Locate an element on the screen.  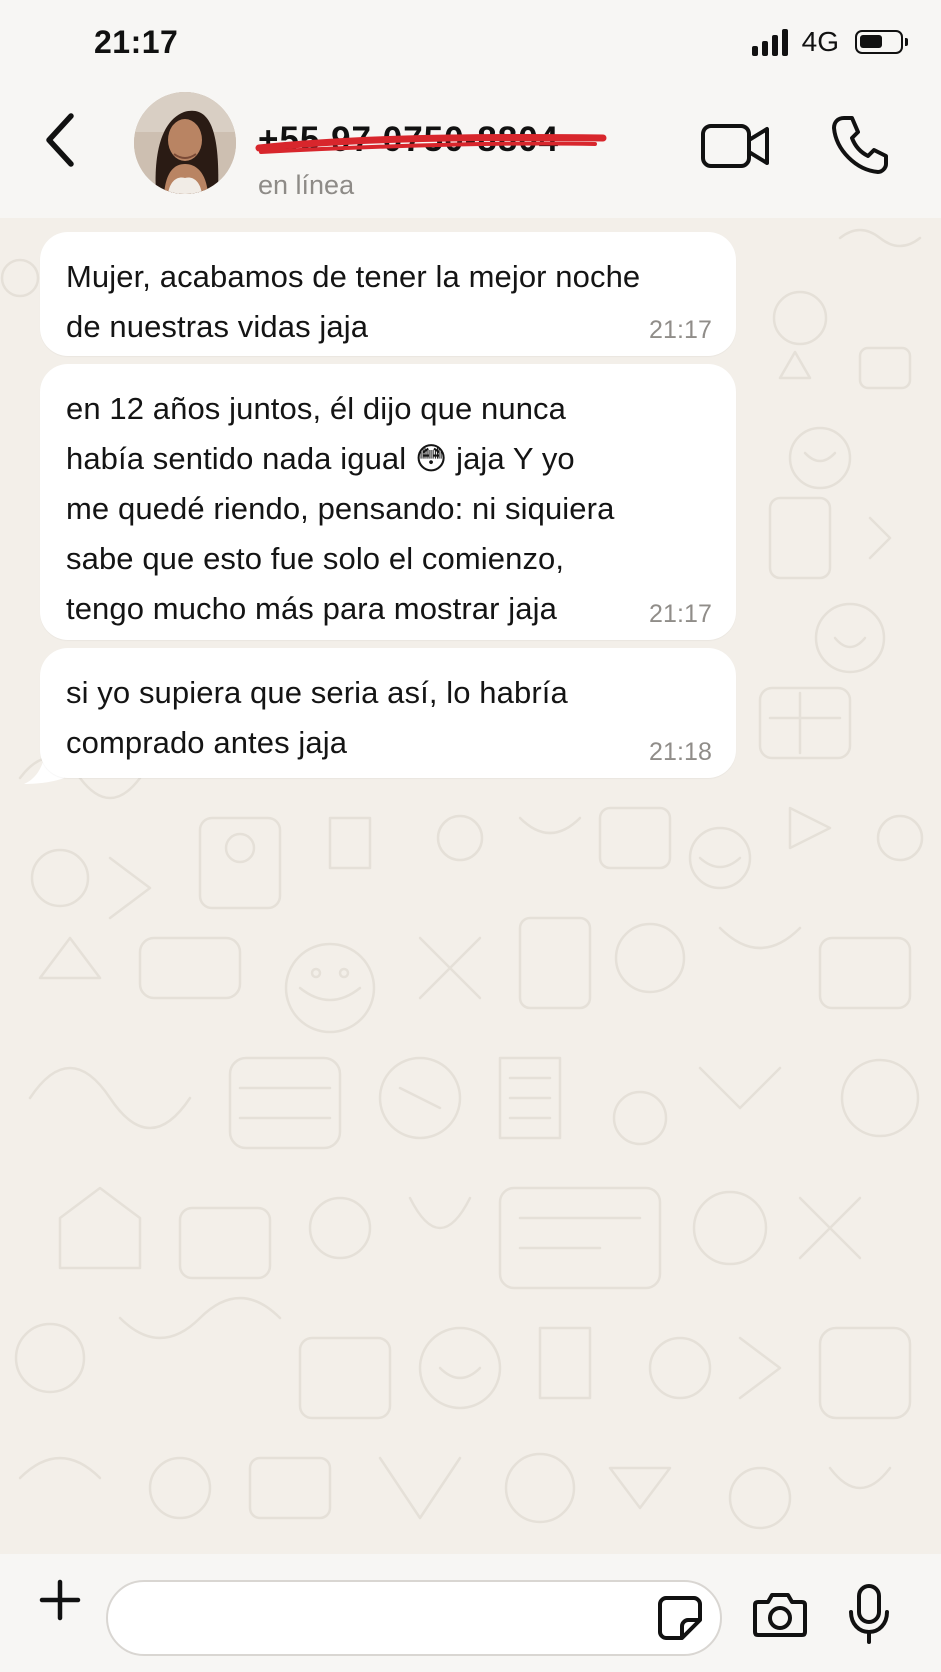
input-bar is located at coordinates (470, 1613).